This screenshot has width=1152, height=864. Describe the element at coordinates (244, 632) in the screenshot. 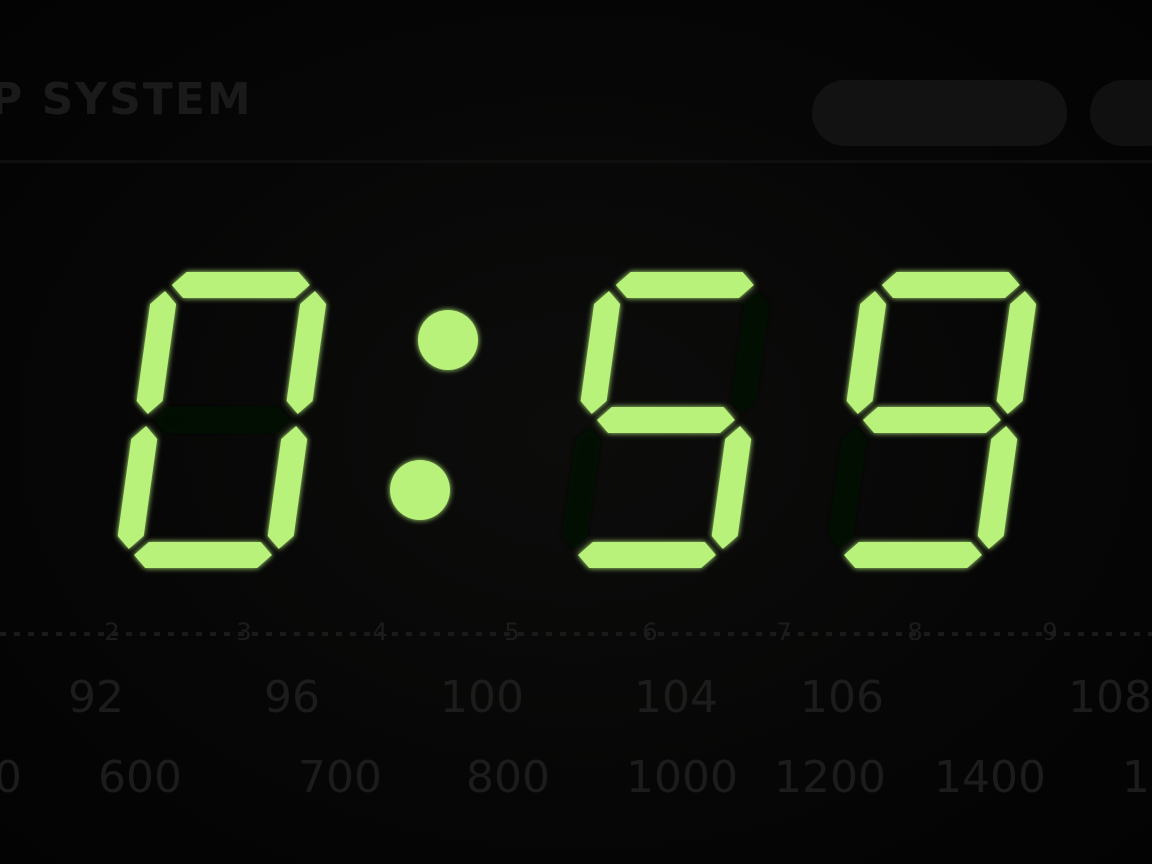

I see `dial-mark: 3` at that location.